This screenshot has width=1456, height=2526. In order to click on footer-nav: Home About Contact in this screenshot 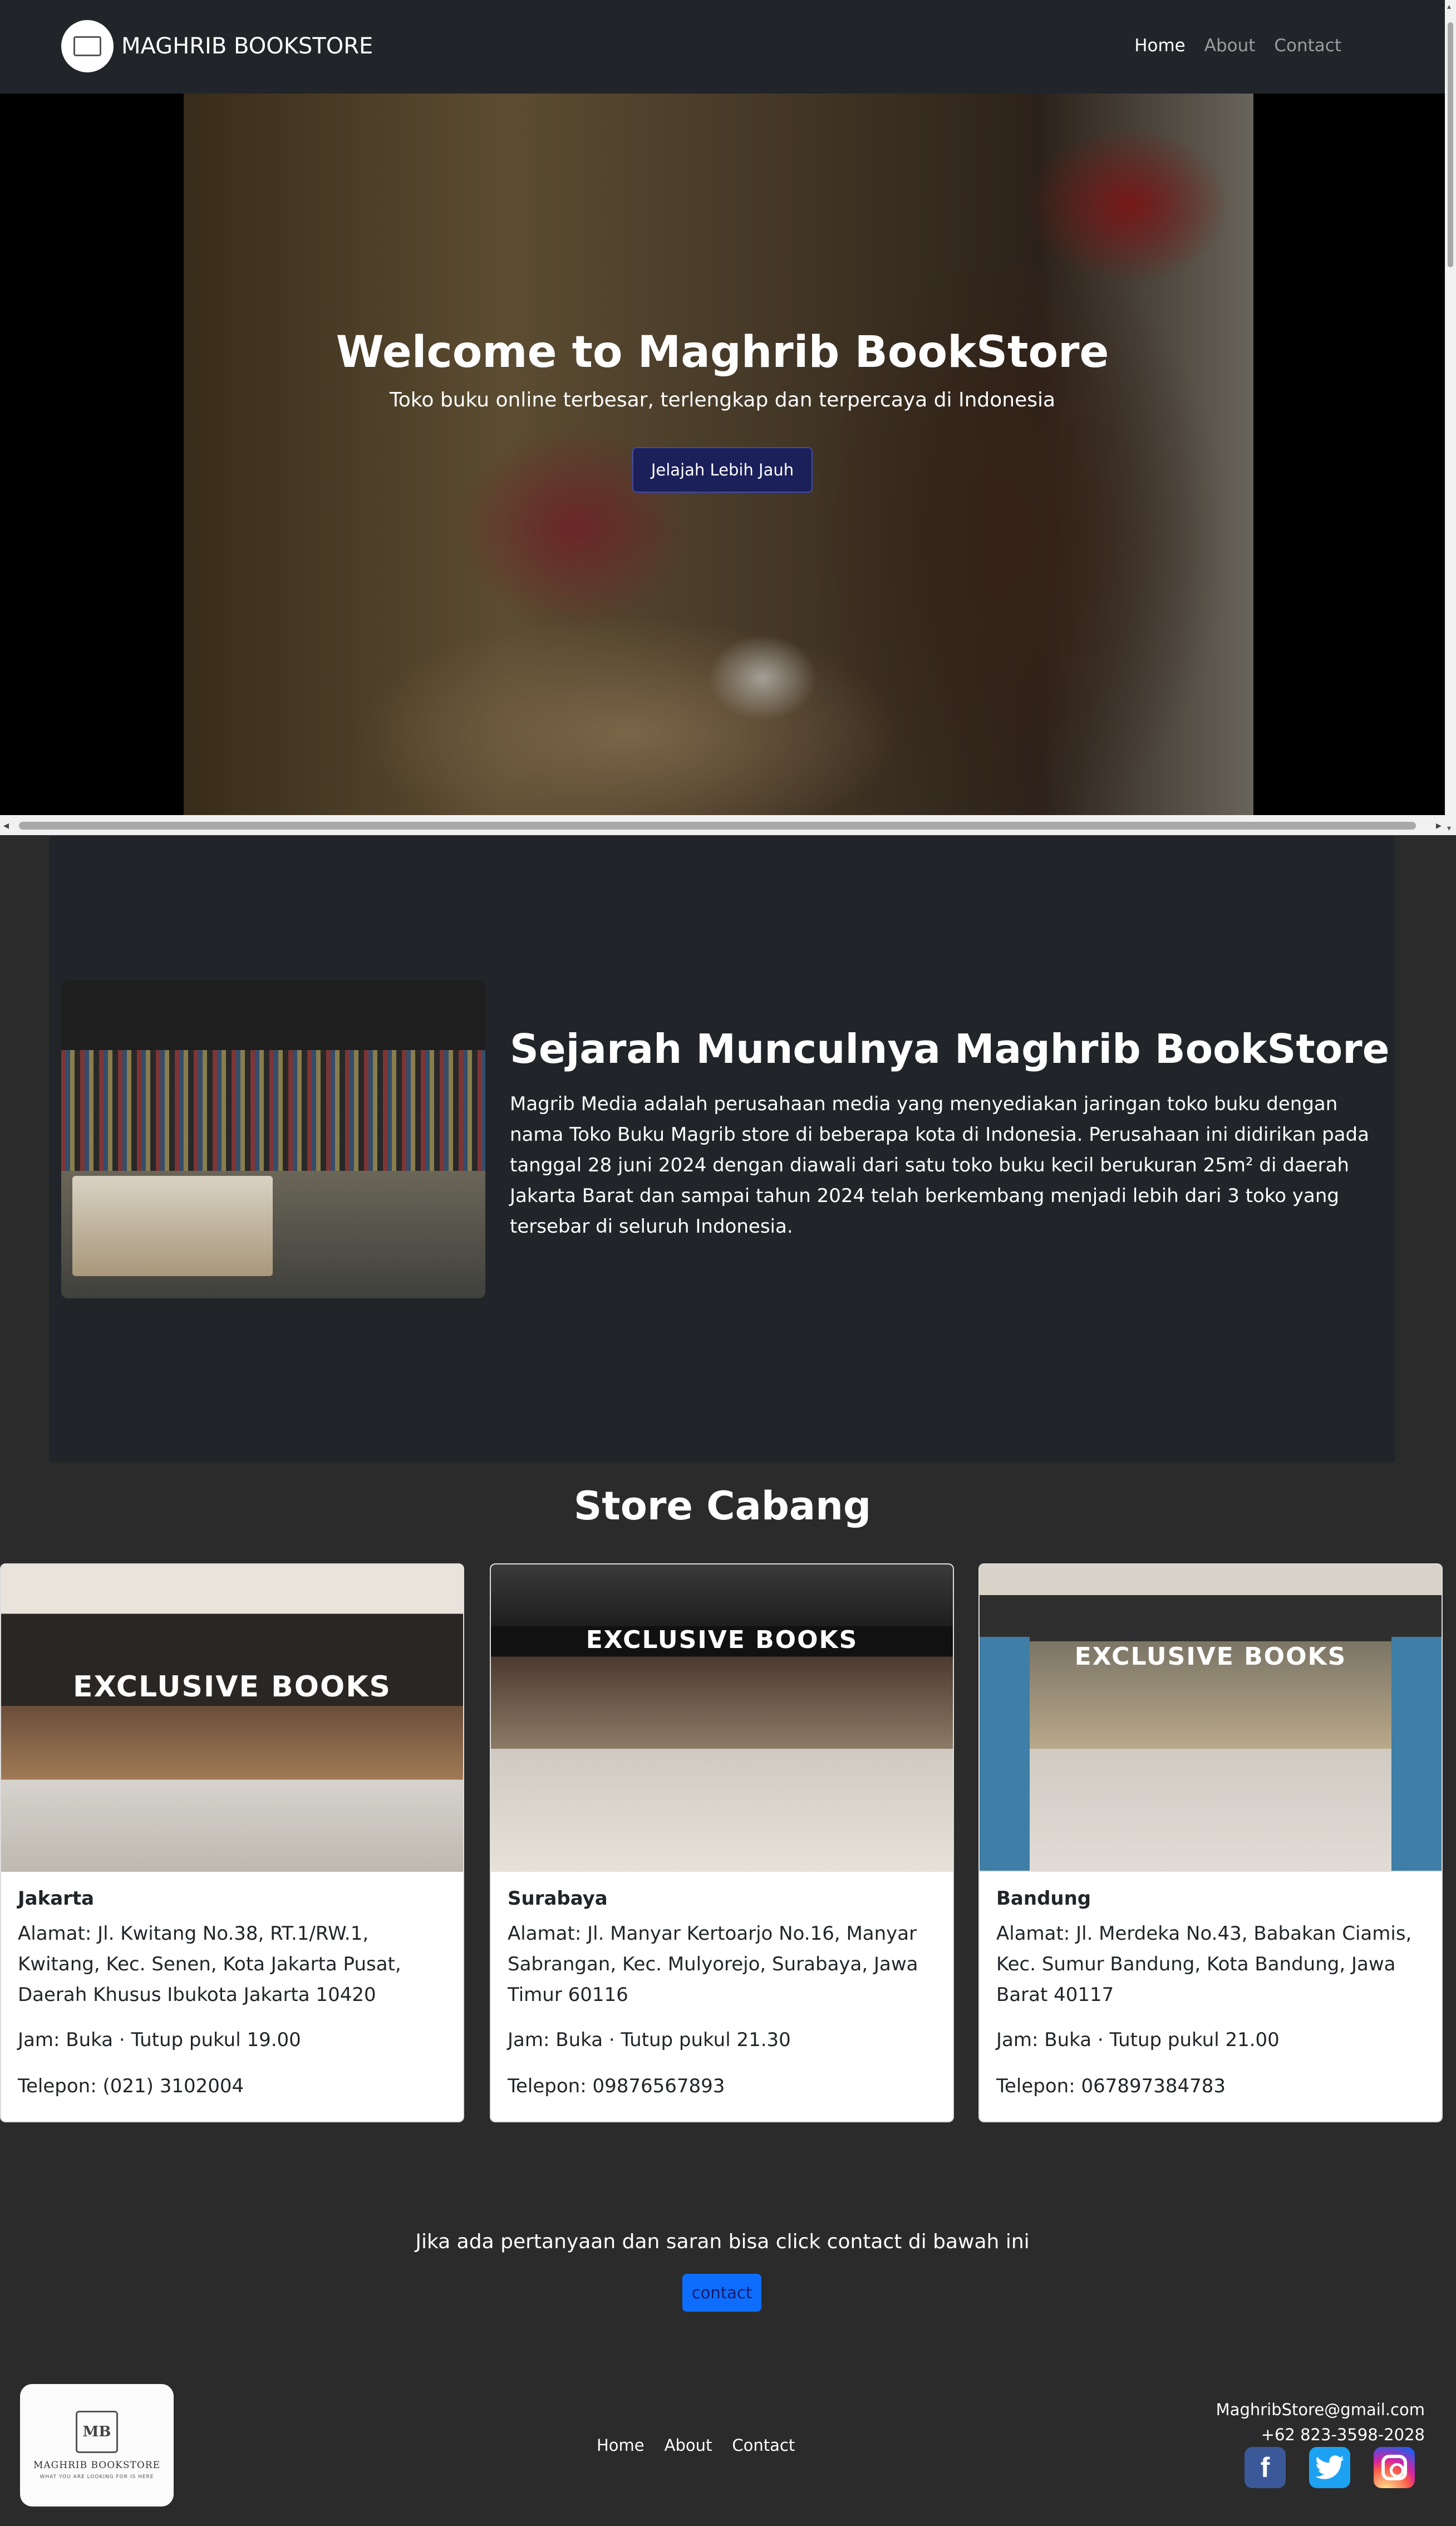, I will do `click(696, 2445)`.